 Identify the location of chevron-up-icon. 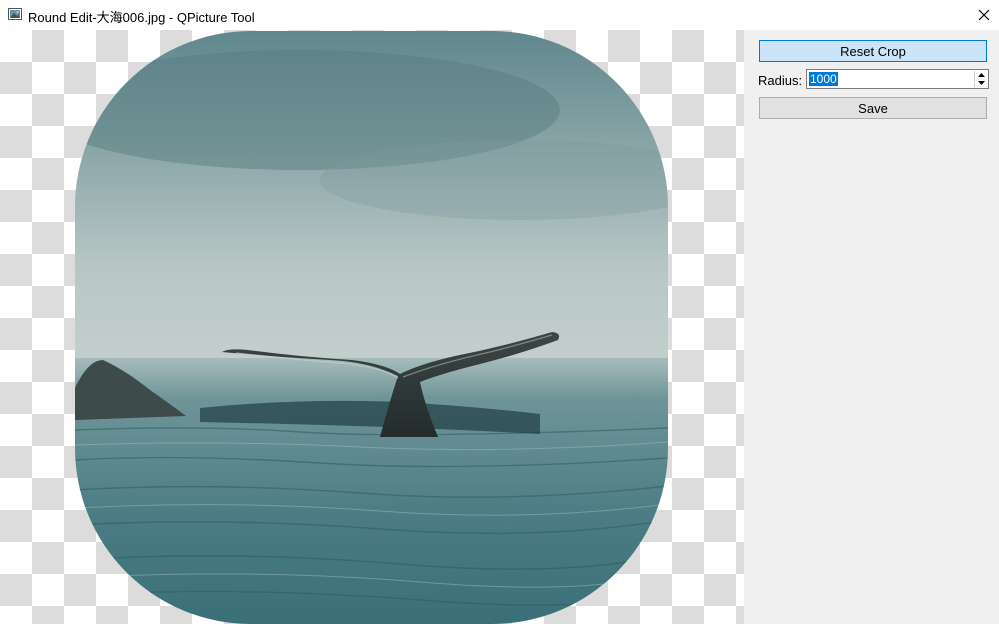
(981, 75).